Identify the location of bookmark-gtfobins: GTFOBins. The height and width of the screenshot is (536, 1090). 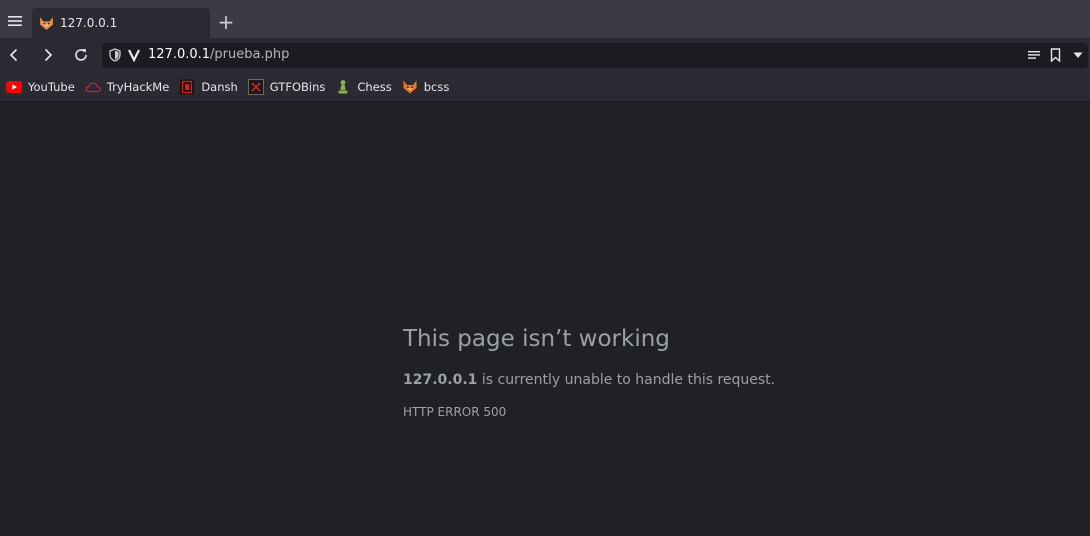
(286, 87).